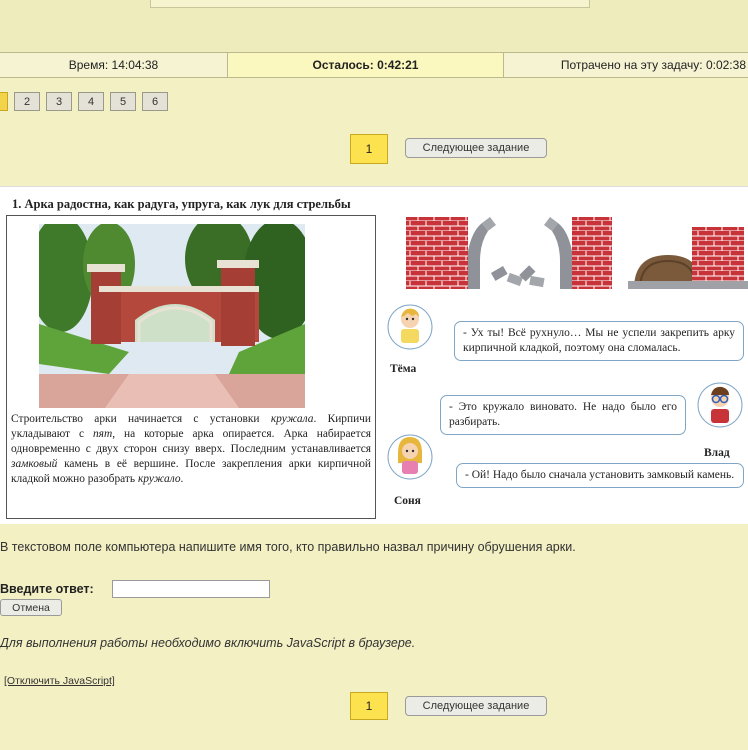  I want to click on term-kruzhalo: кружало, so click(159, 479).